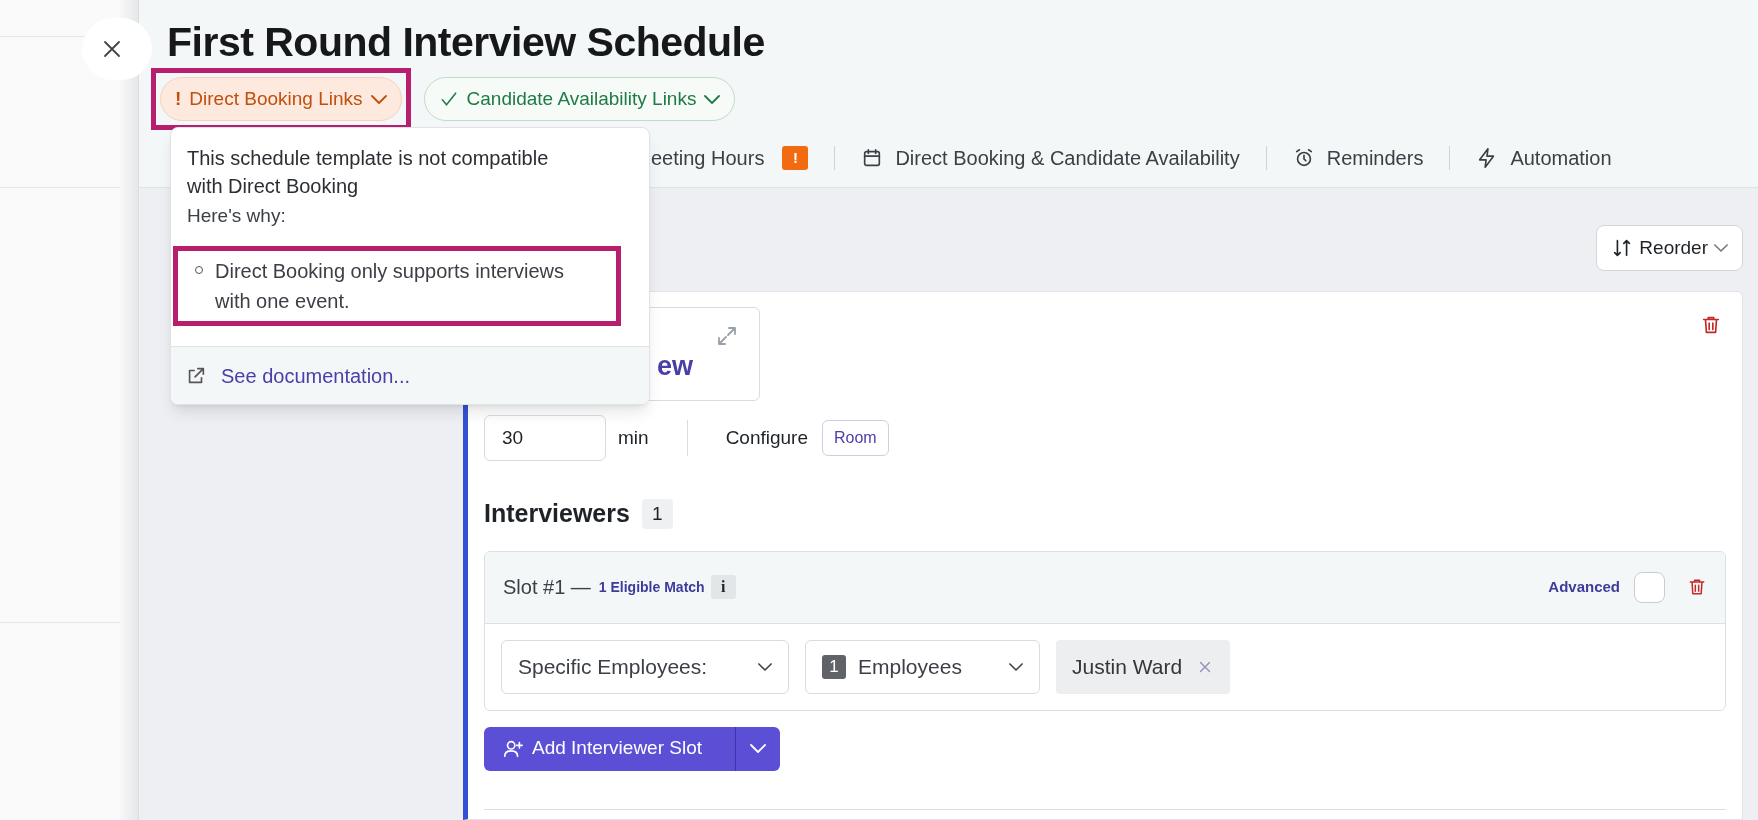 The width and height of the screenshot is (1758, 820). Describe the element at coordinates (178, 98) in the screenshot. I see `warning-mark: !` at that location.